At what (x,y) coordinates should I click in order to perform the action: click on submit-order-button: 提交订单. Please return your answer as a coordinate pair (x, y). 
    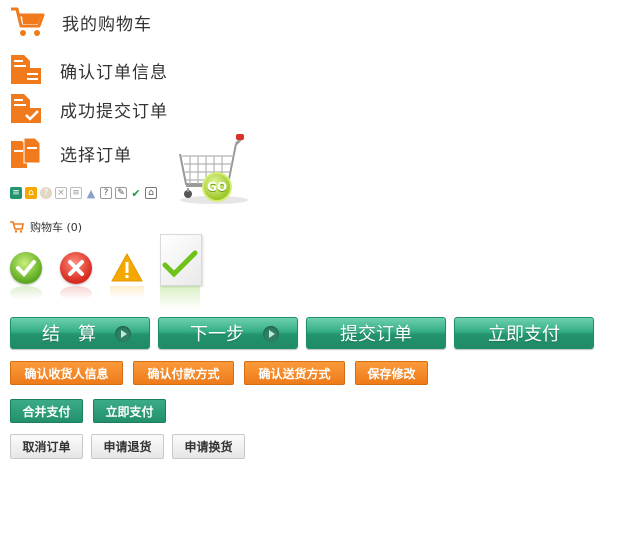
    Looking at the image, I should click on (376, 333).